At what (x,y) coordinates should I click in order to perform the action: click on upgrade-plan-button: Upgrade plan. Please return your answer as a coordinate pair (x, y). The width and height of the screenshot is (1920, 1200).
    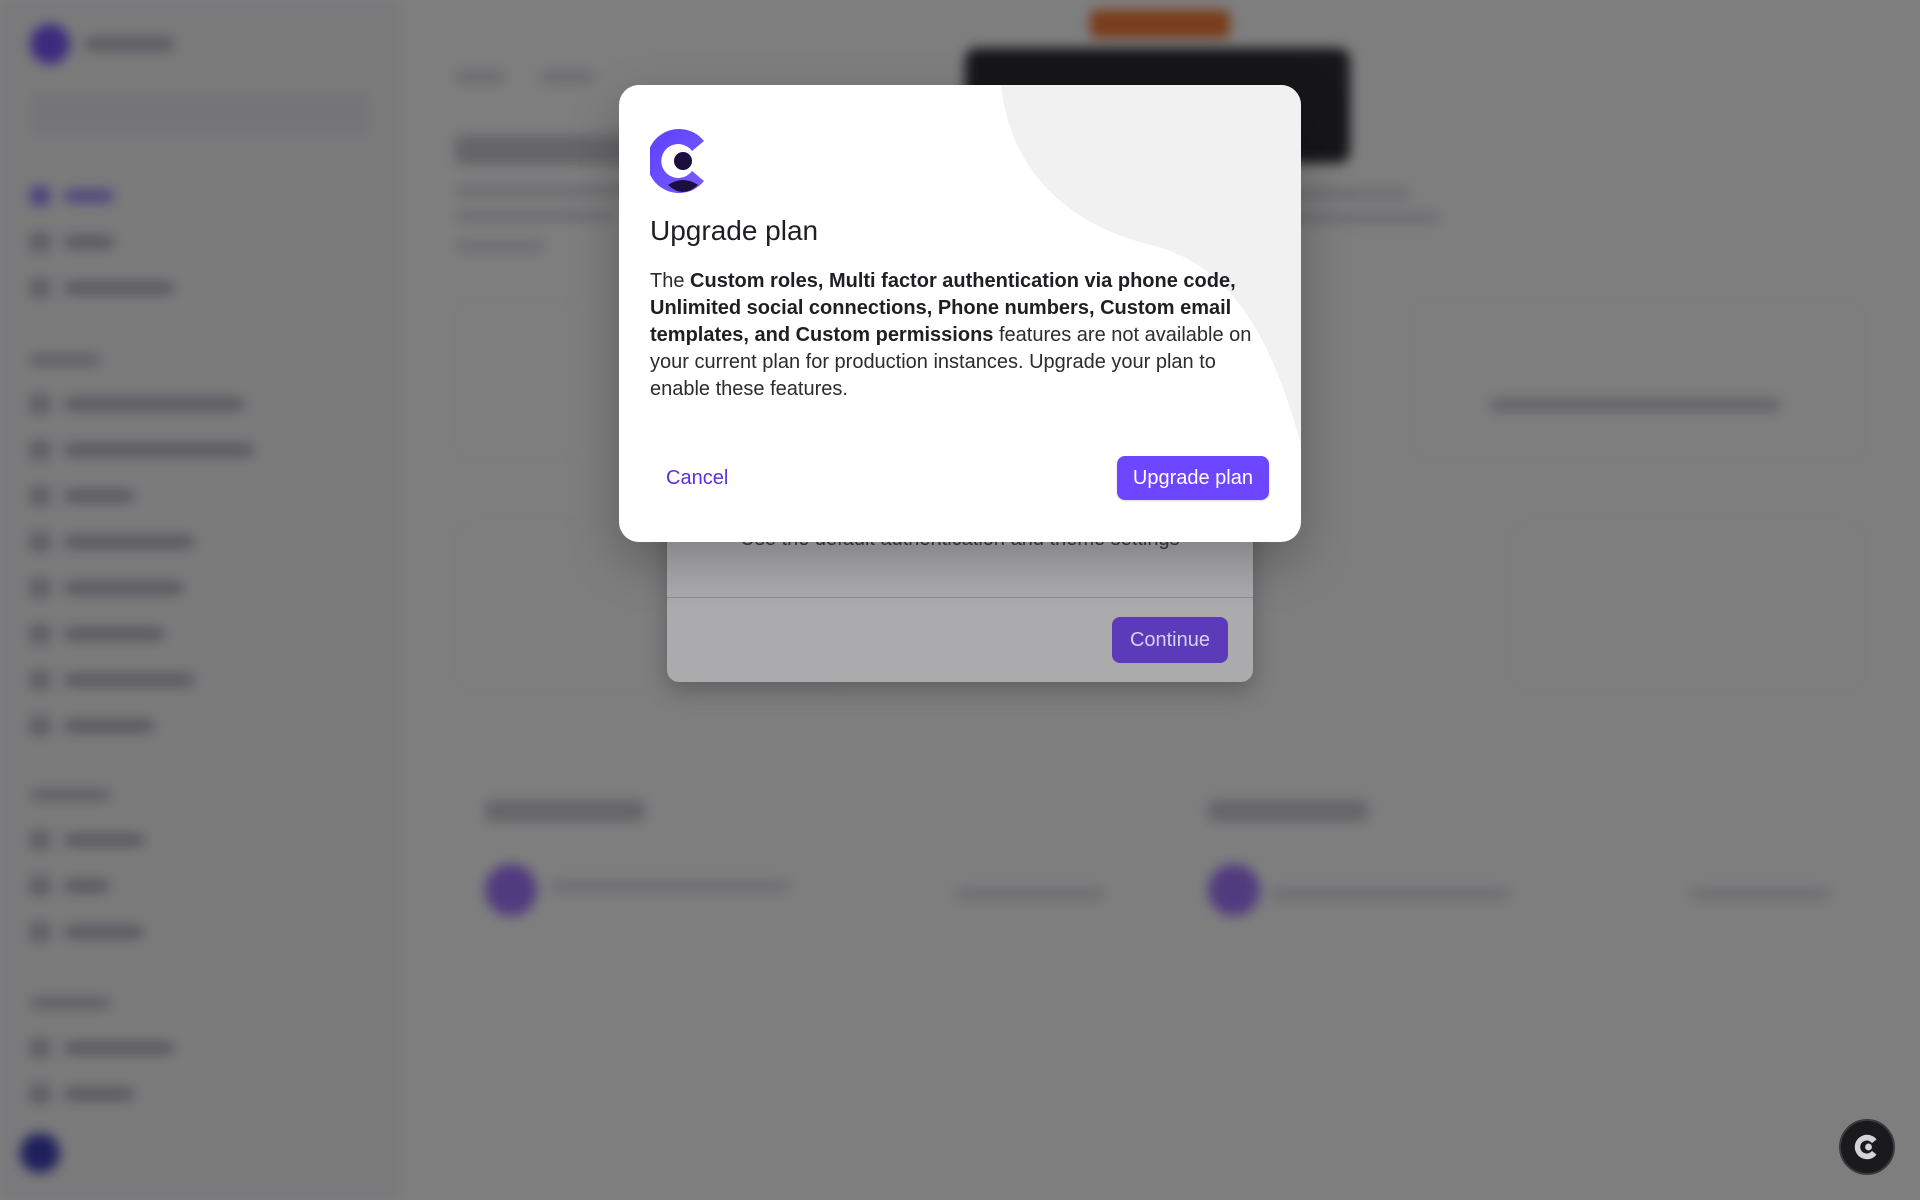
    Looking at the image, I should click on (1192, 478).